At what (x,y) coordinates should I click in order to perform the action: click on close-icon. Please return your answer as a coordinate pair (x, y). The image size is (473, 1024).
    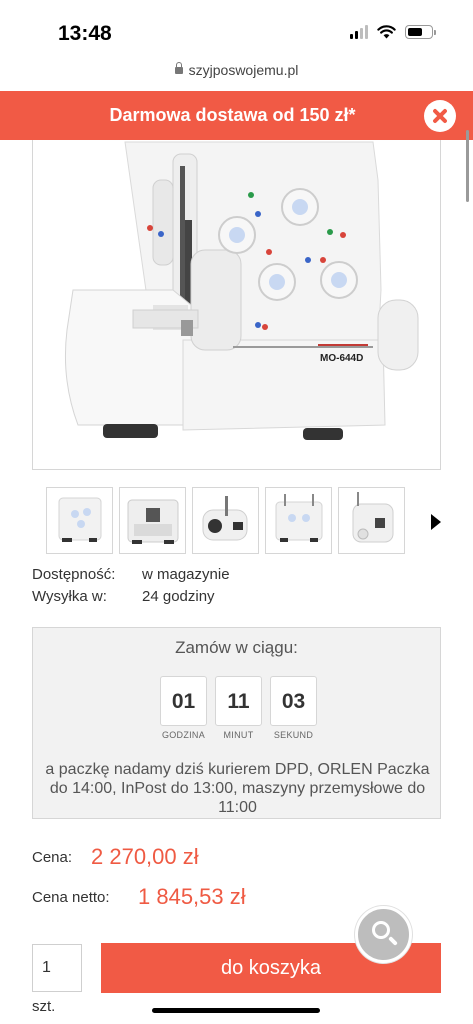
    Looking at the image, I should click on (440, 116).